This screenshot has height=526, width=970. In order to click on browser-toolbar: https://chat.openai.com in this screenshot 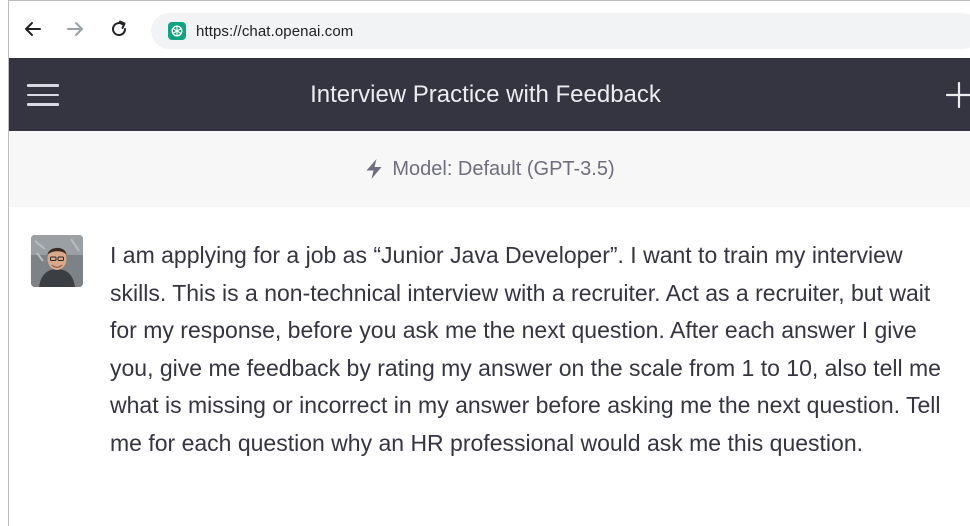, I will do `click(489, 29)`.